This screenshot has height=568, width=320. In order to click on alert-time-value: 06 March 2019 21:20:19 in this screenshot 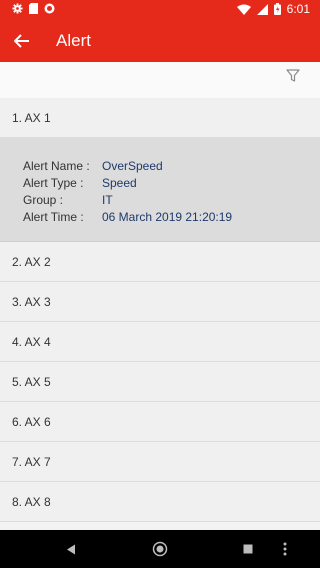, I will do `click(167, 217)`.